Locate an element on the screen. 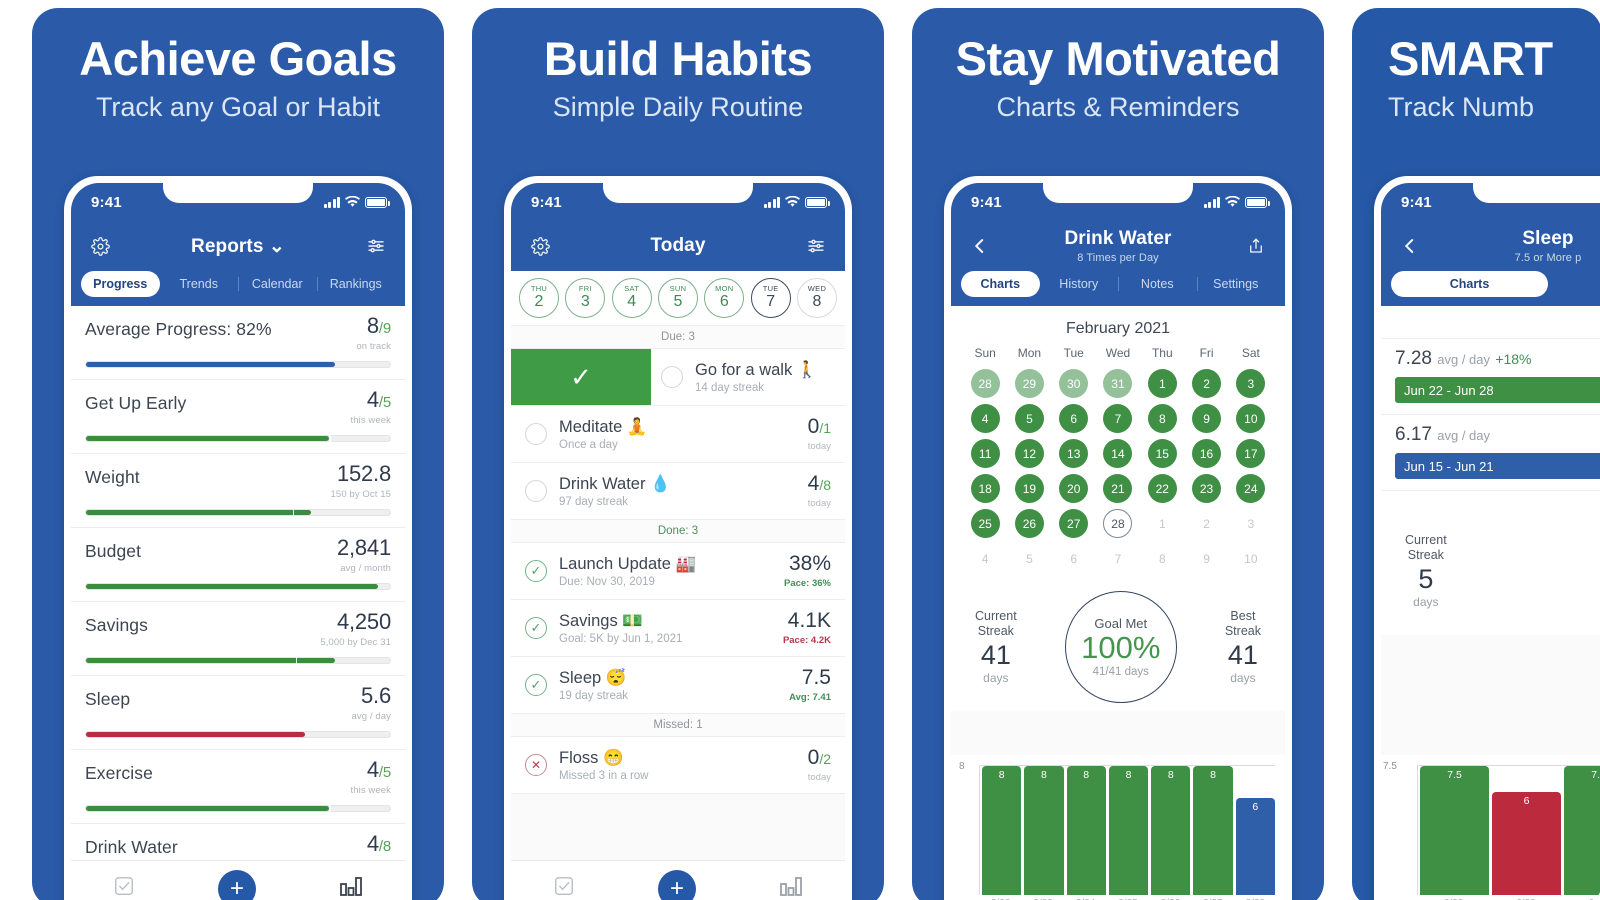  calendar-day: 22 is located at coordinates (1162, 488).